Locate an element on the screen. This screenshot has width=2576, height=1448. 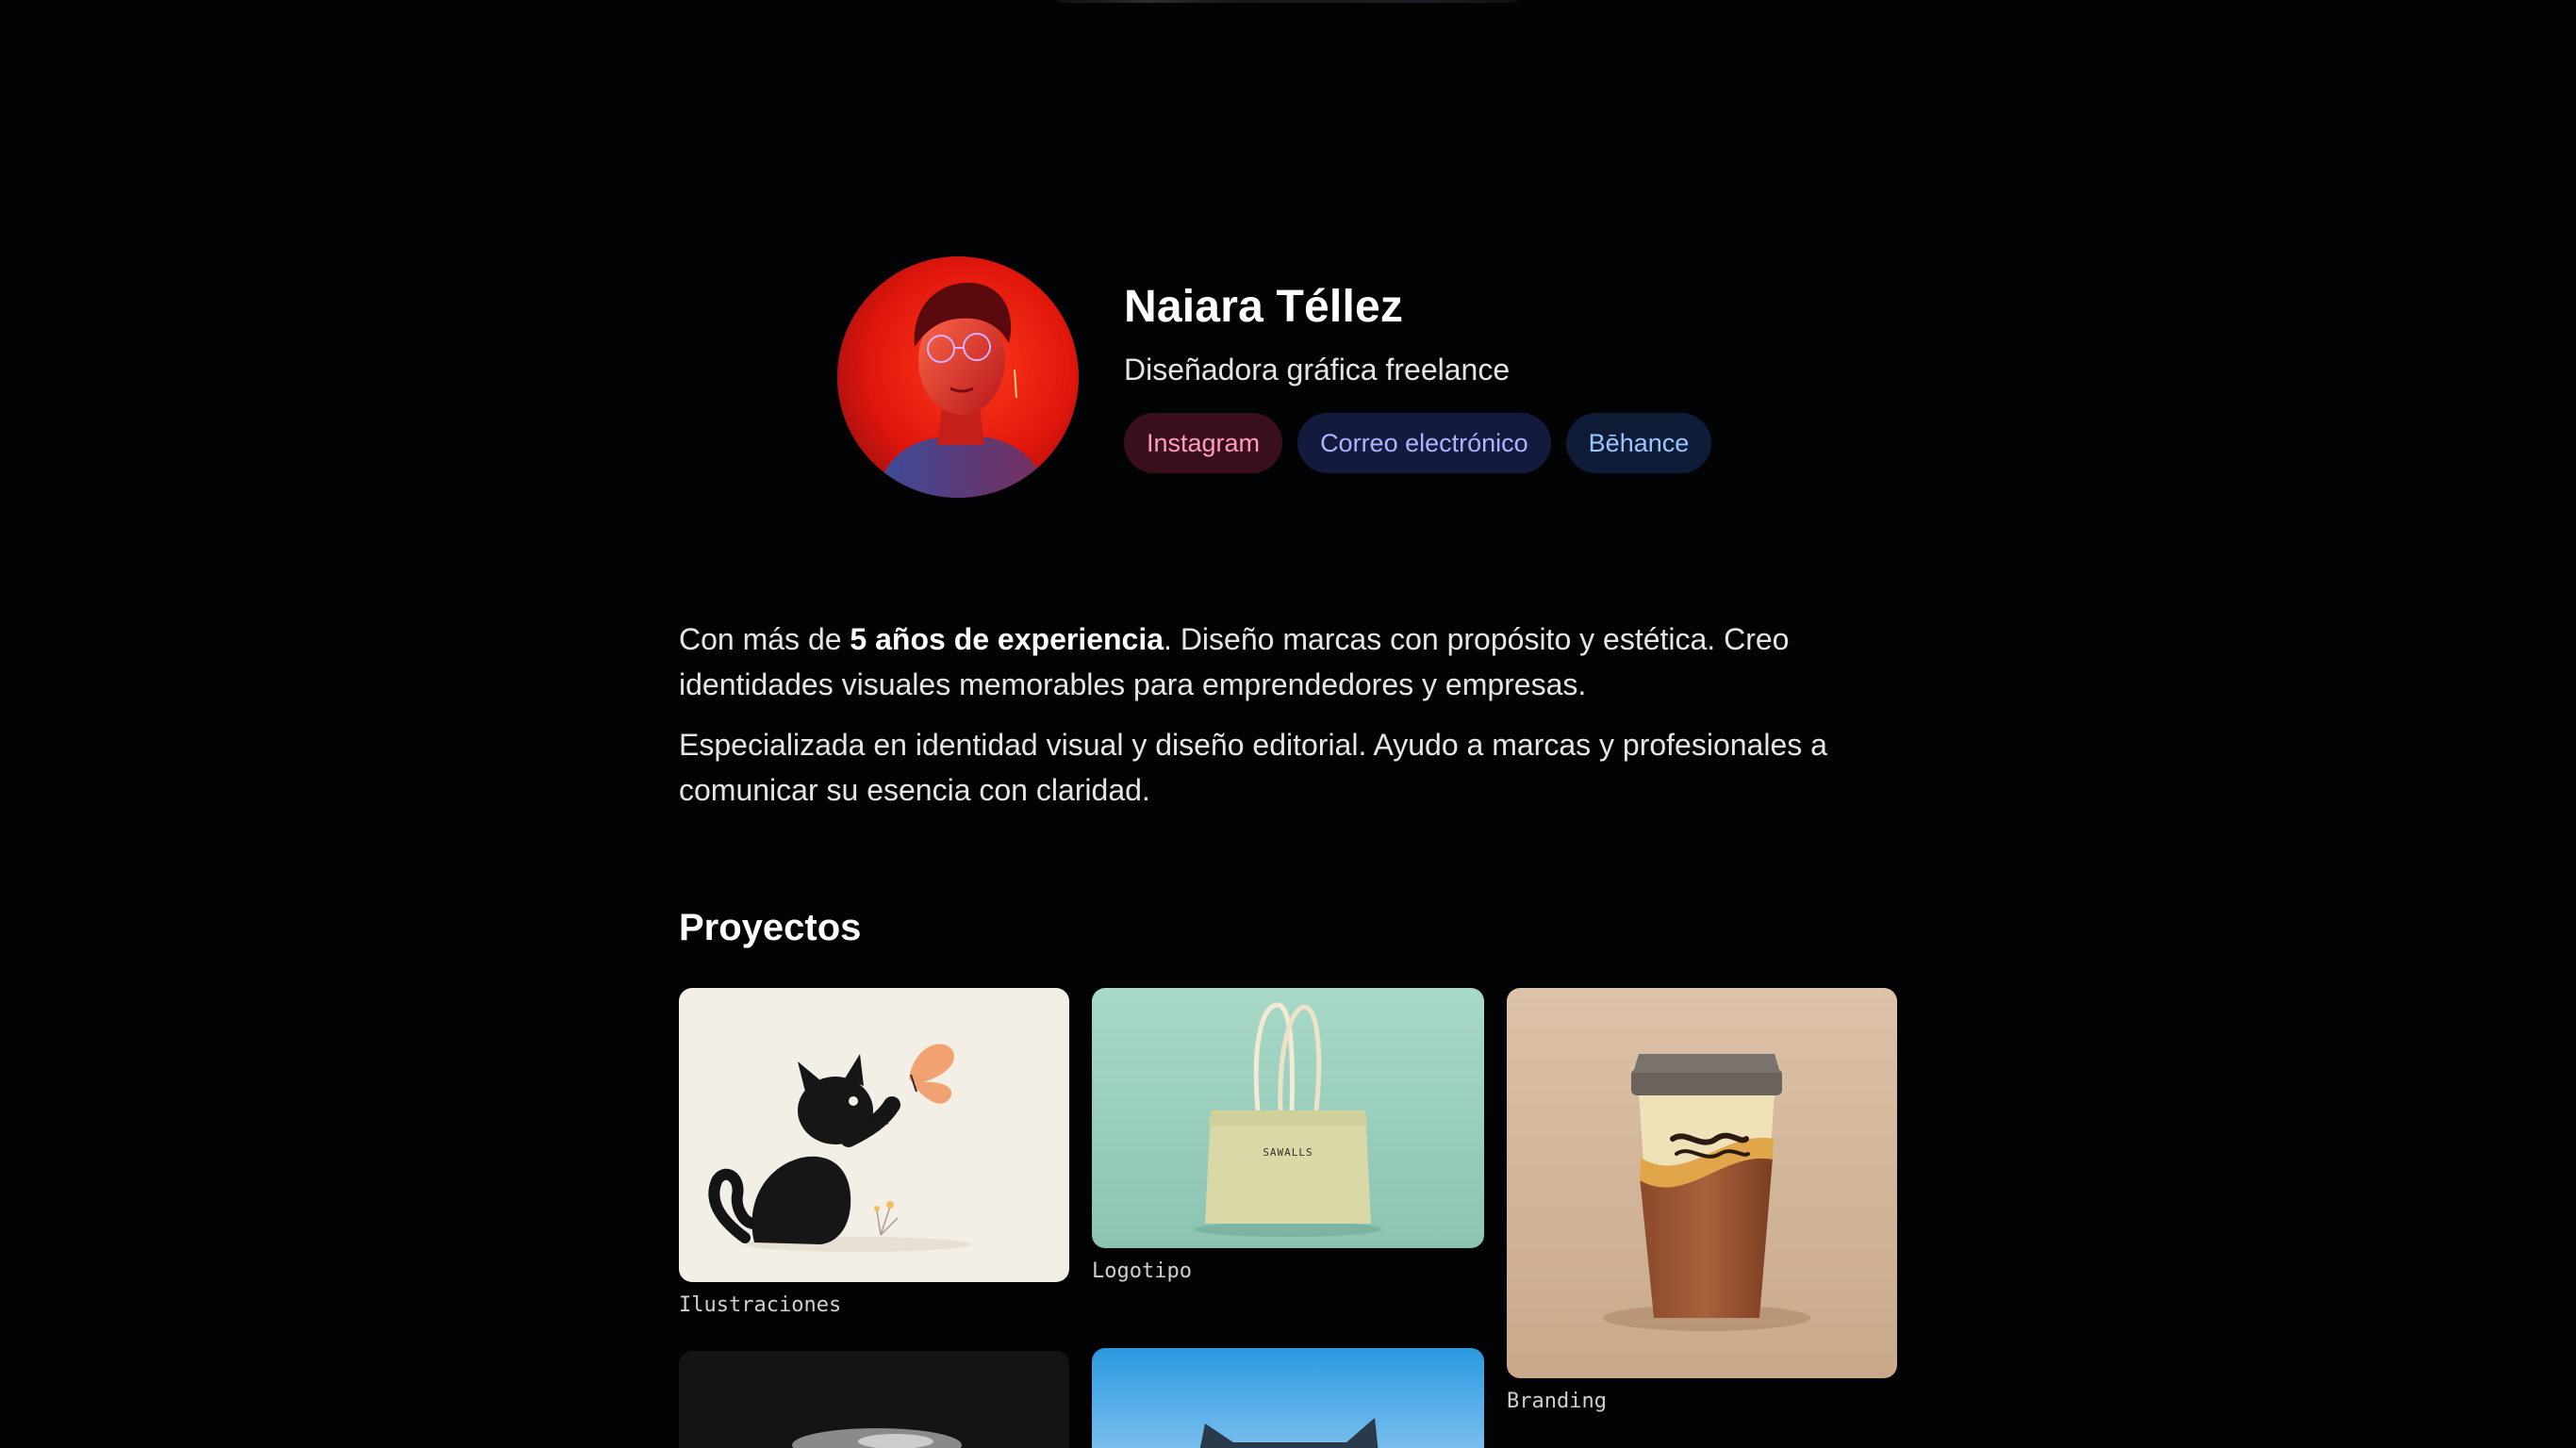
coffee-cup-mockup-image is located at coordinates (1702, 1183).